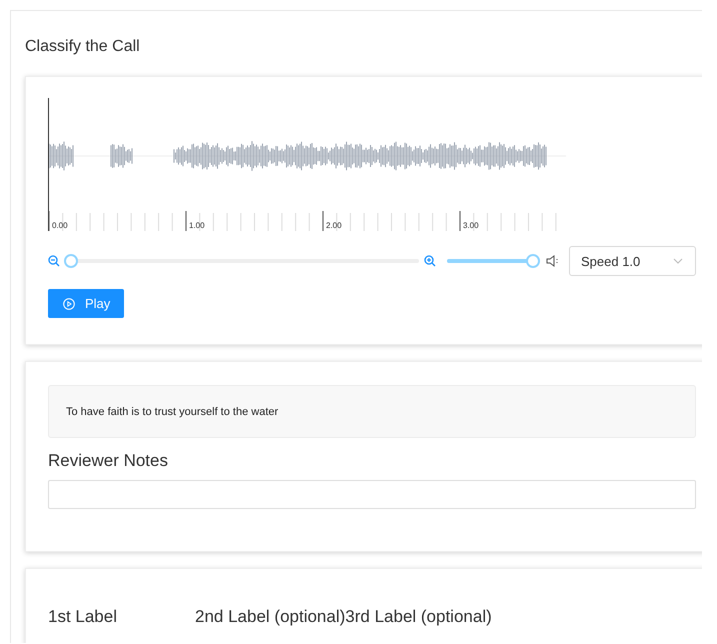 The height and width of the screenshot is (644, 717). Describe the element at coordinates (632, 261) in the screenshot. I see `speed-select: Speed 1.0` at that location.